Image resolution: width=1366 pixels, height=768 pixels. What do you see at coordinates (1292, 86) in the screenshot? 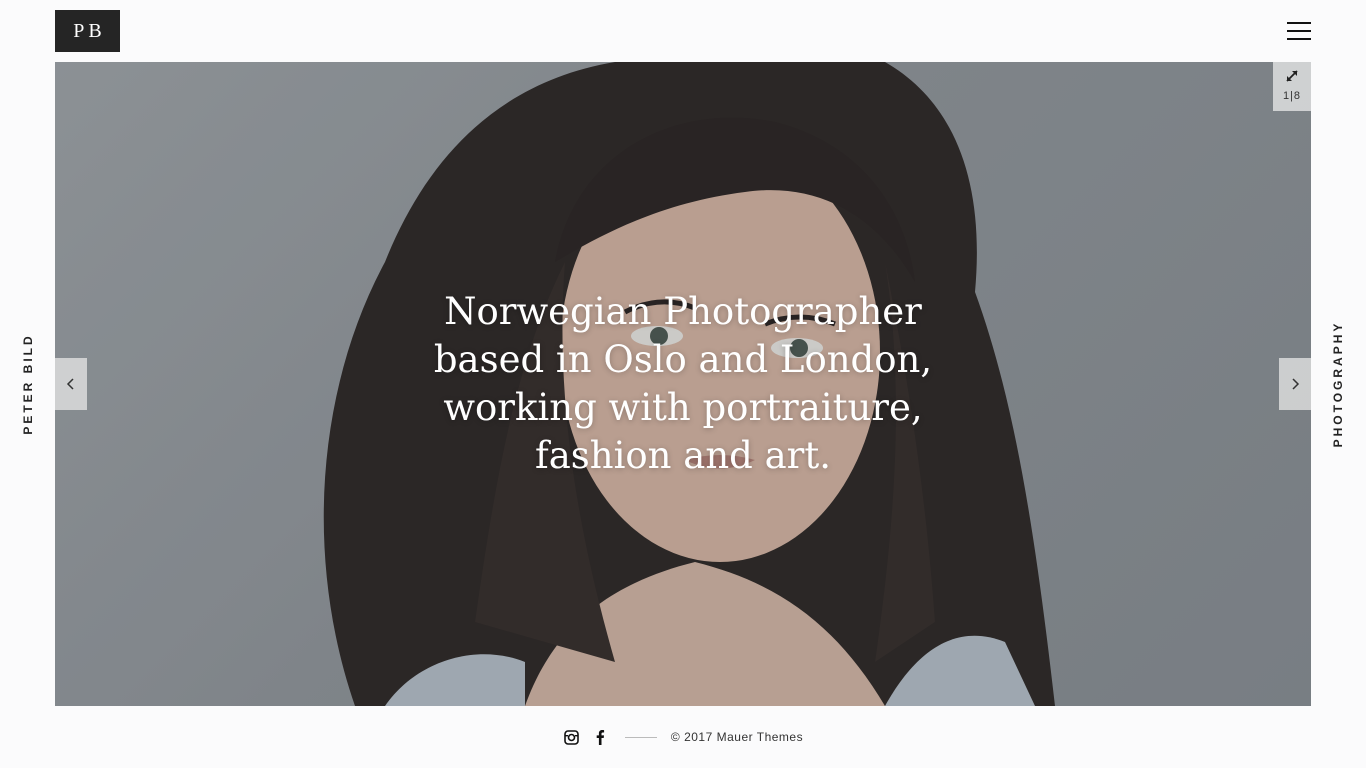
I see `slider-controls-box: 1|8` at bounding box center [1292, 86].